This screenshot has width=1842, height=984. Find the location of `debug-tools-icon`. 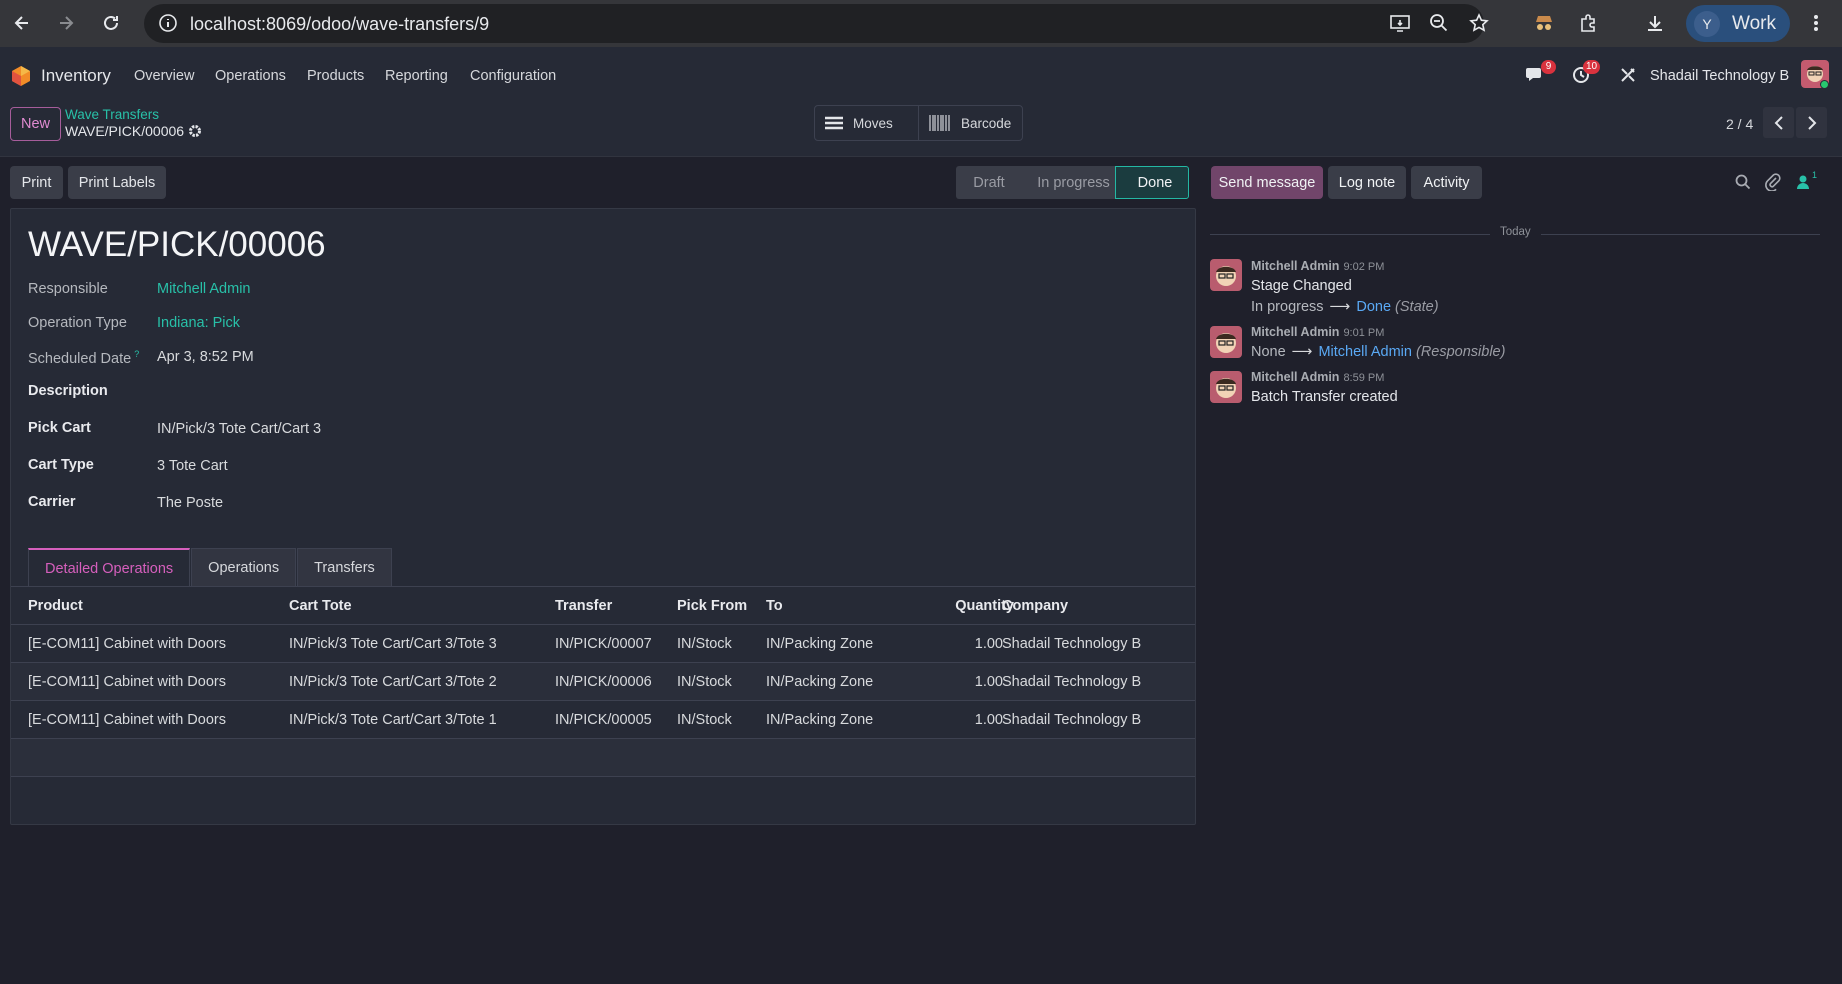

debug-tools-icon is located at coordinates (1628, 75).